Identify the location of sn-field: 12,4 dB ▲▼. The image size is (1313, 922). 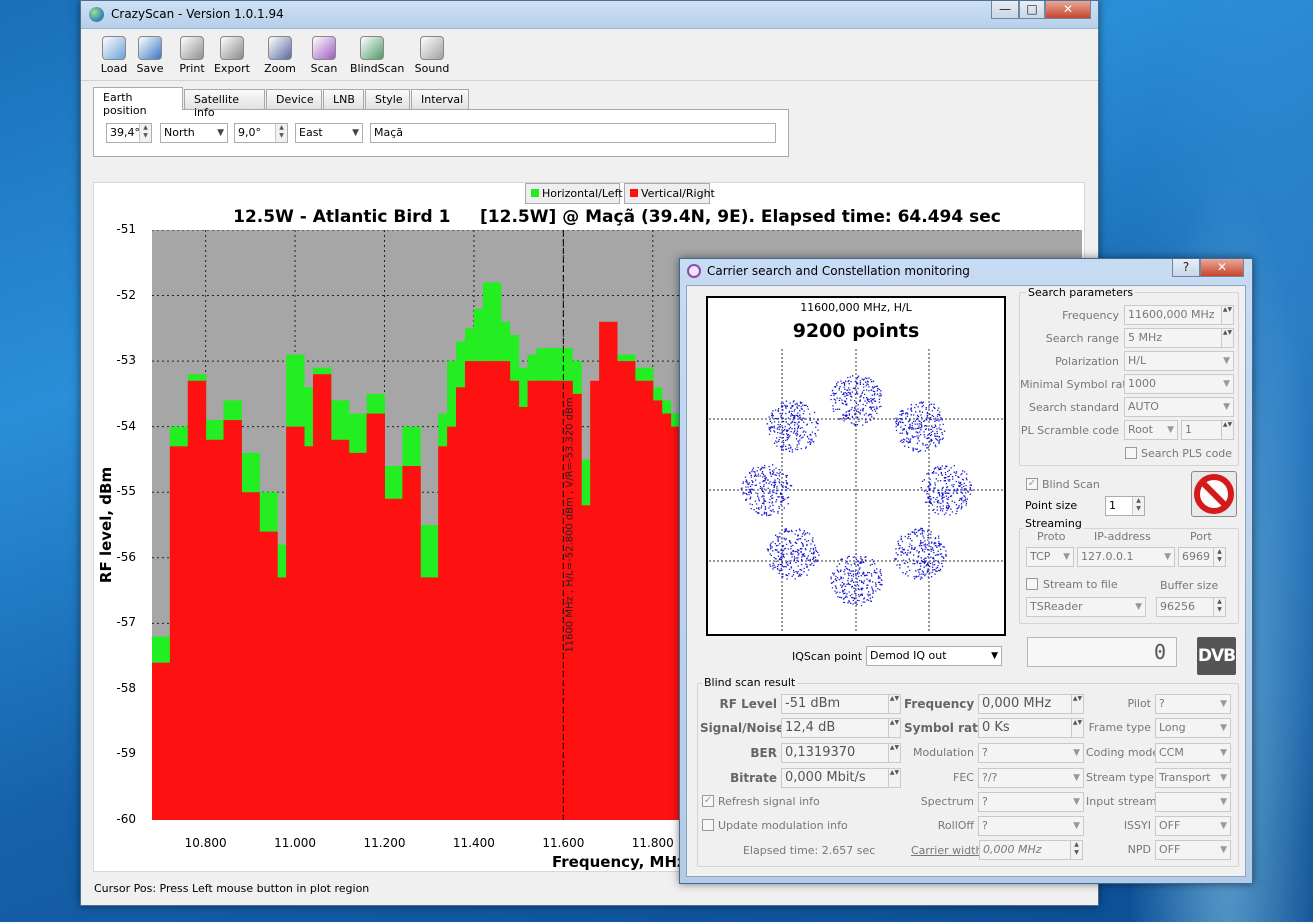
(841, 728).